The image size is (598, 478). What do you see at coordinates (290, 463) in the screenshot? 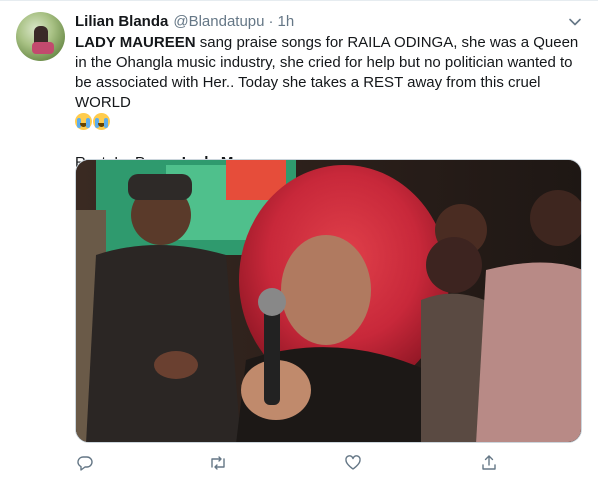
I see `tweet-actions` at bounding box center [290, 463].